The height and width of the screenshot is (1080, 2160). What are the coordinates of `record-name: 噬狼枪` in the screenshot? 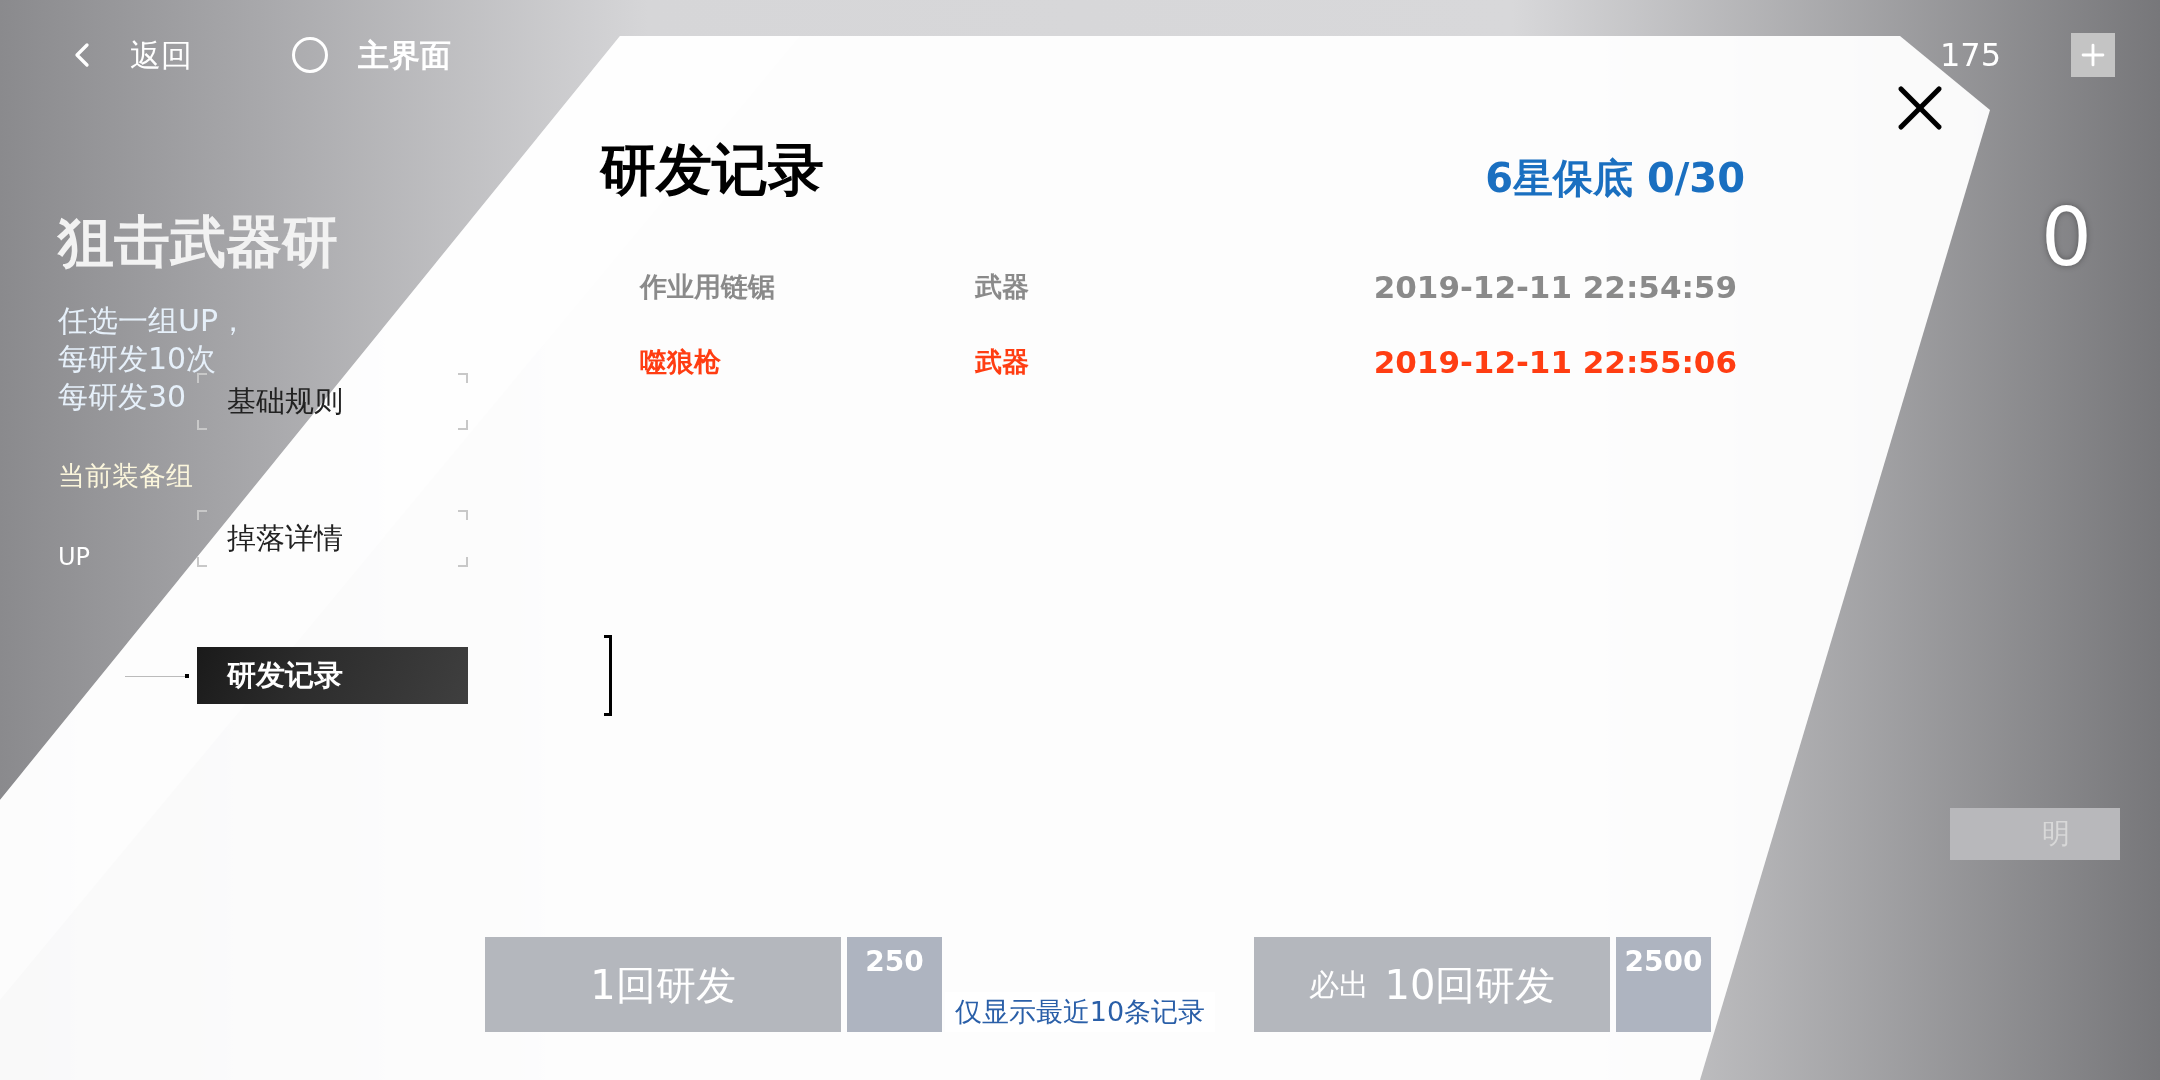 It's located at (681, 362).